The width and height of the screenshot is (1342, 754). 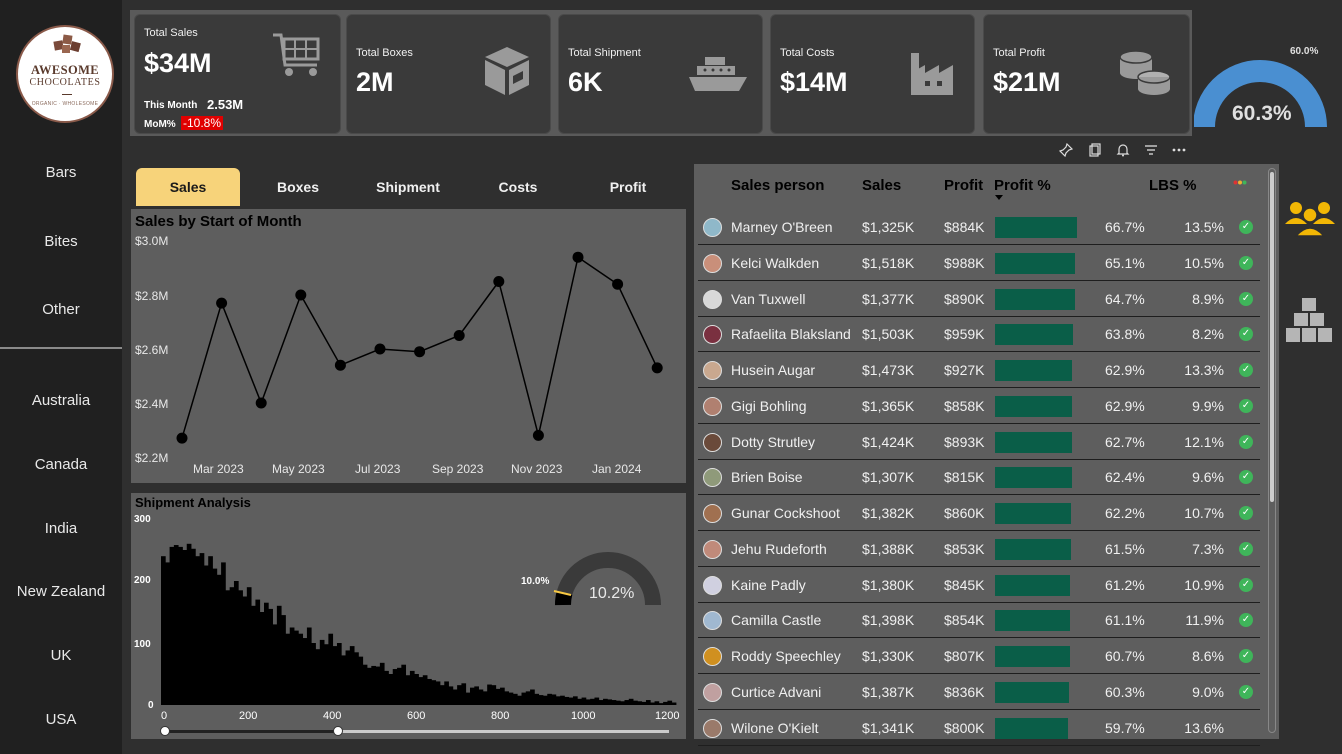 I want to click on cell-sales-person: Rafaelita Blaksland, so click(x=791, y=334).